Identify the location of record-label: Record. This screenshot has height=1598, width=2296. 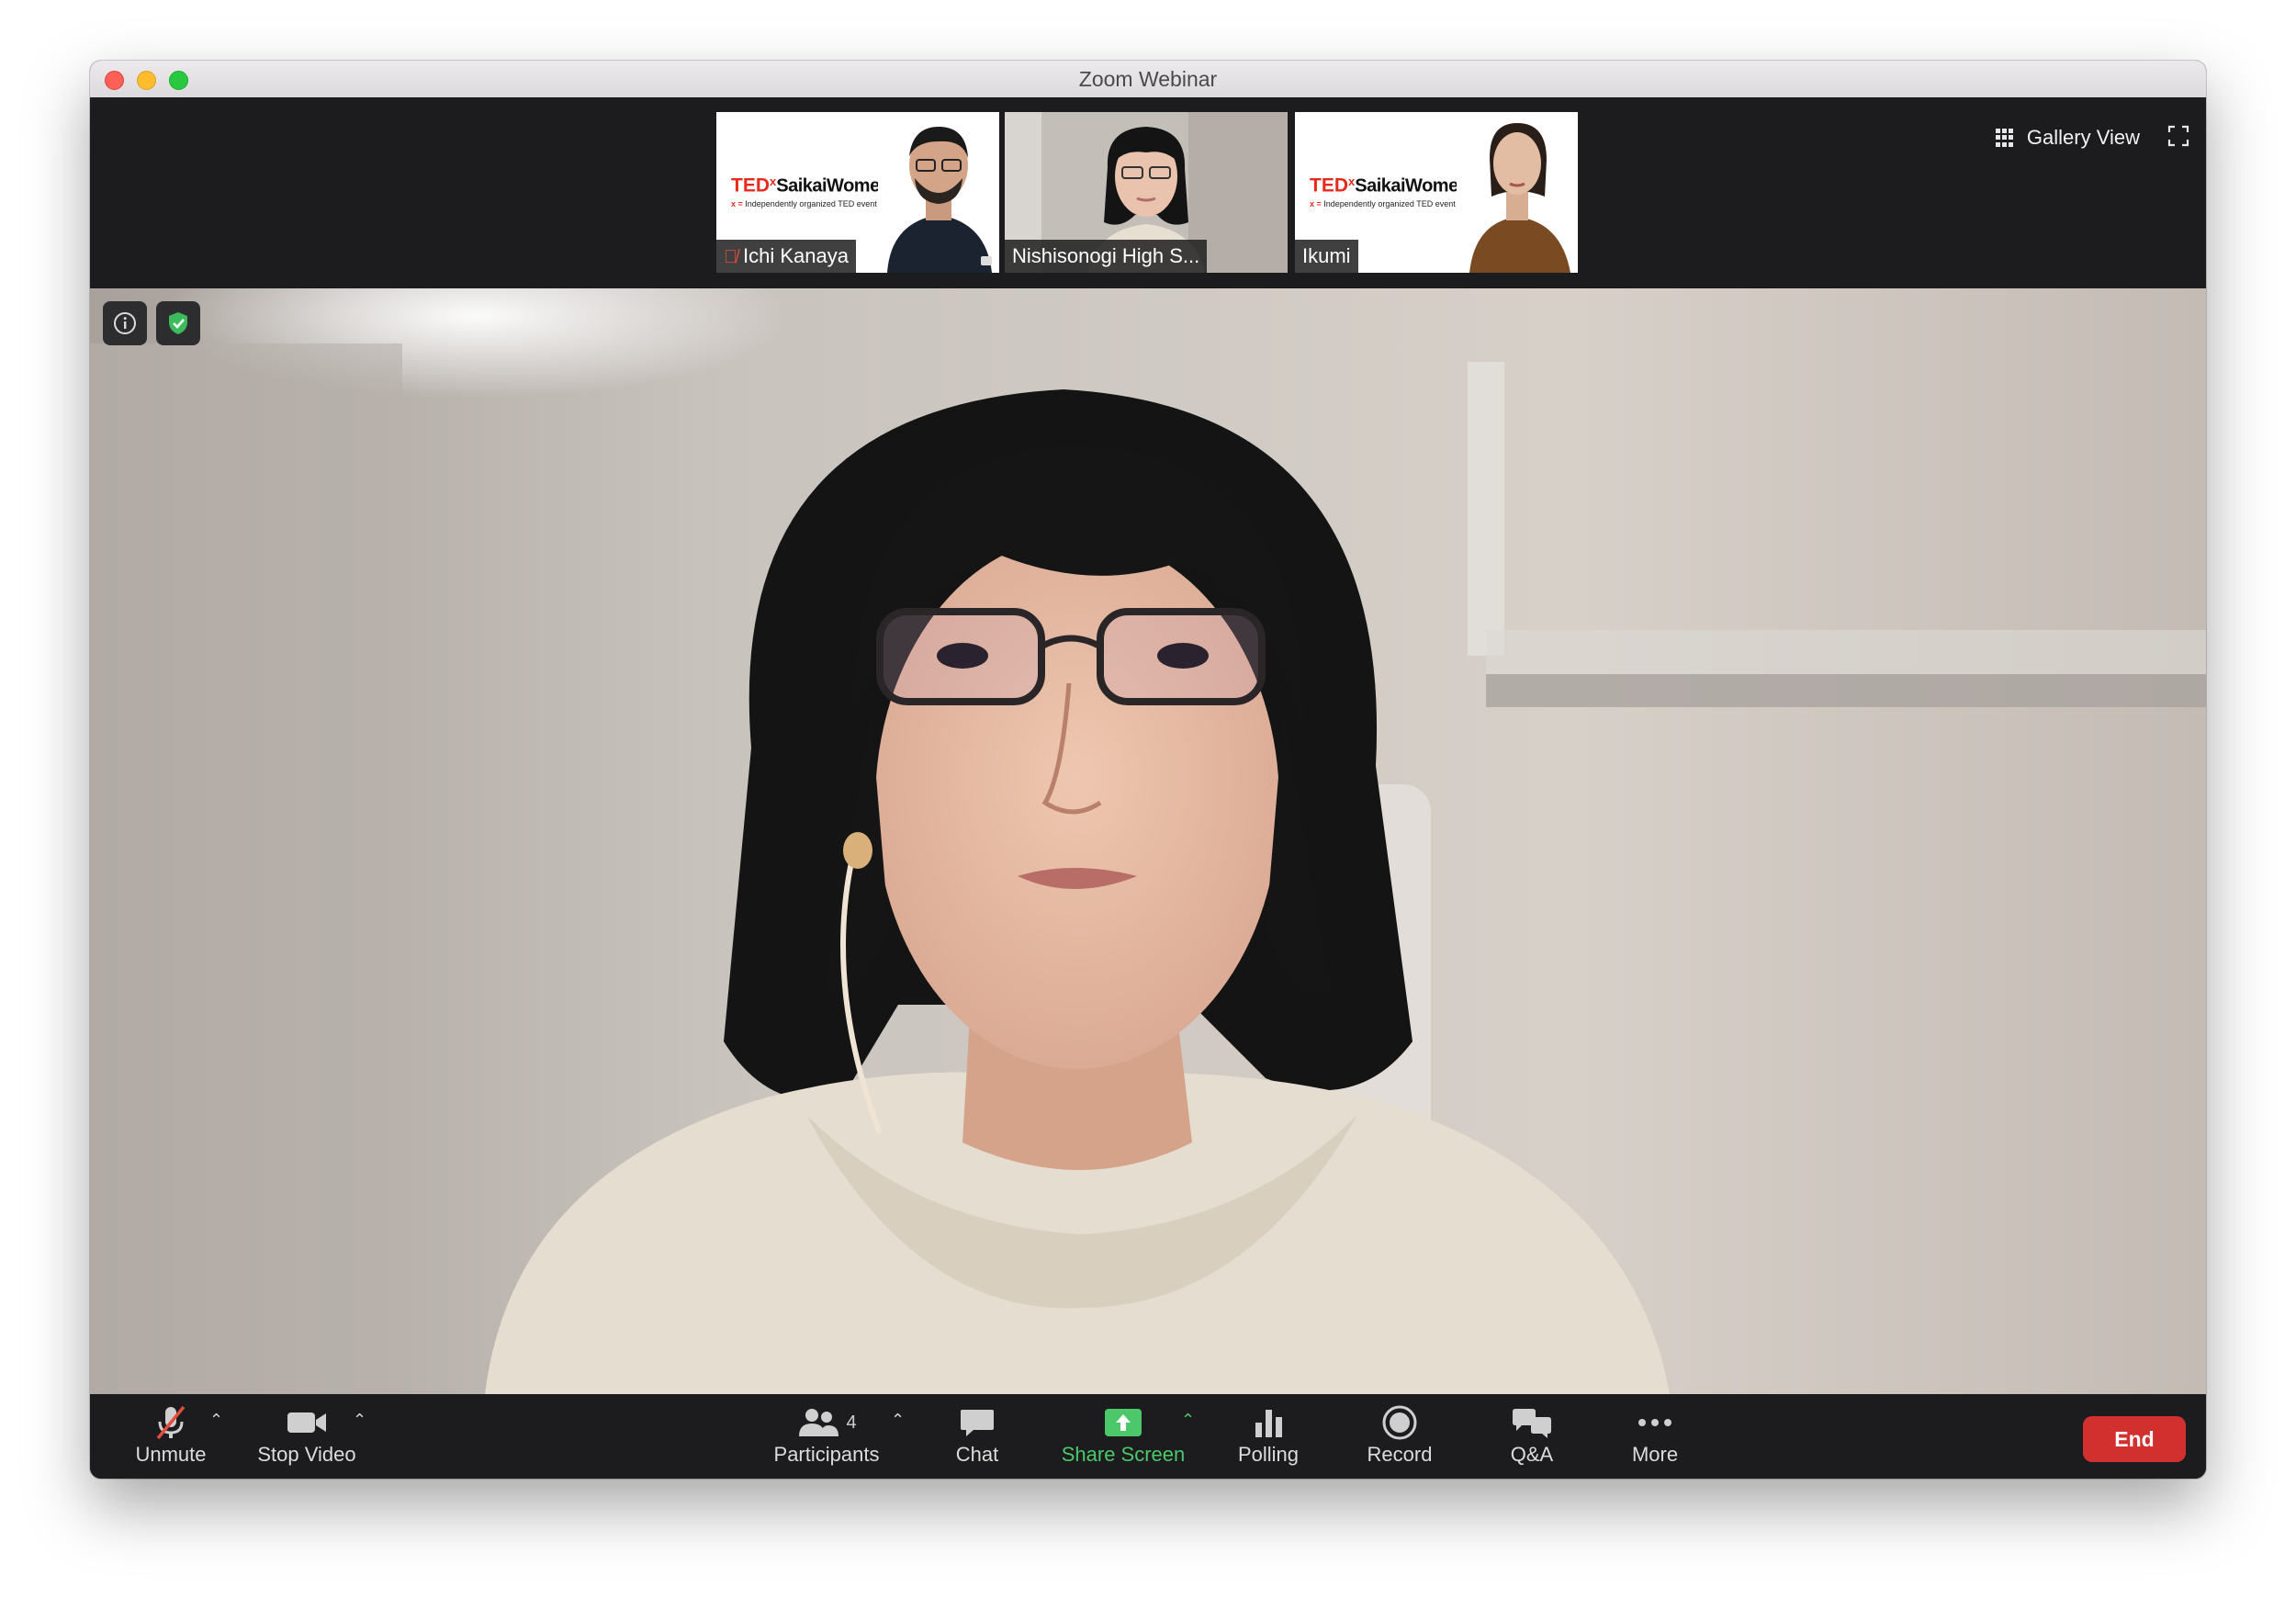
(1400, 1454).